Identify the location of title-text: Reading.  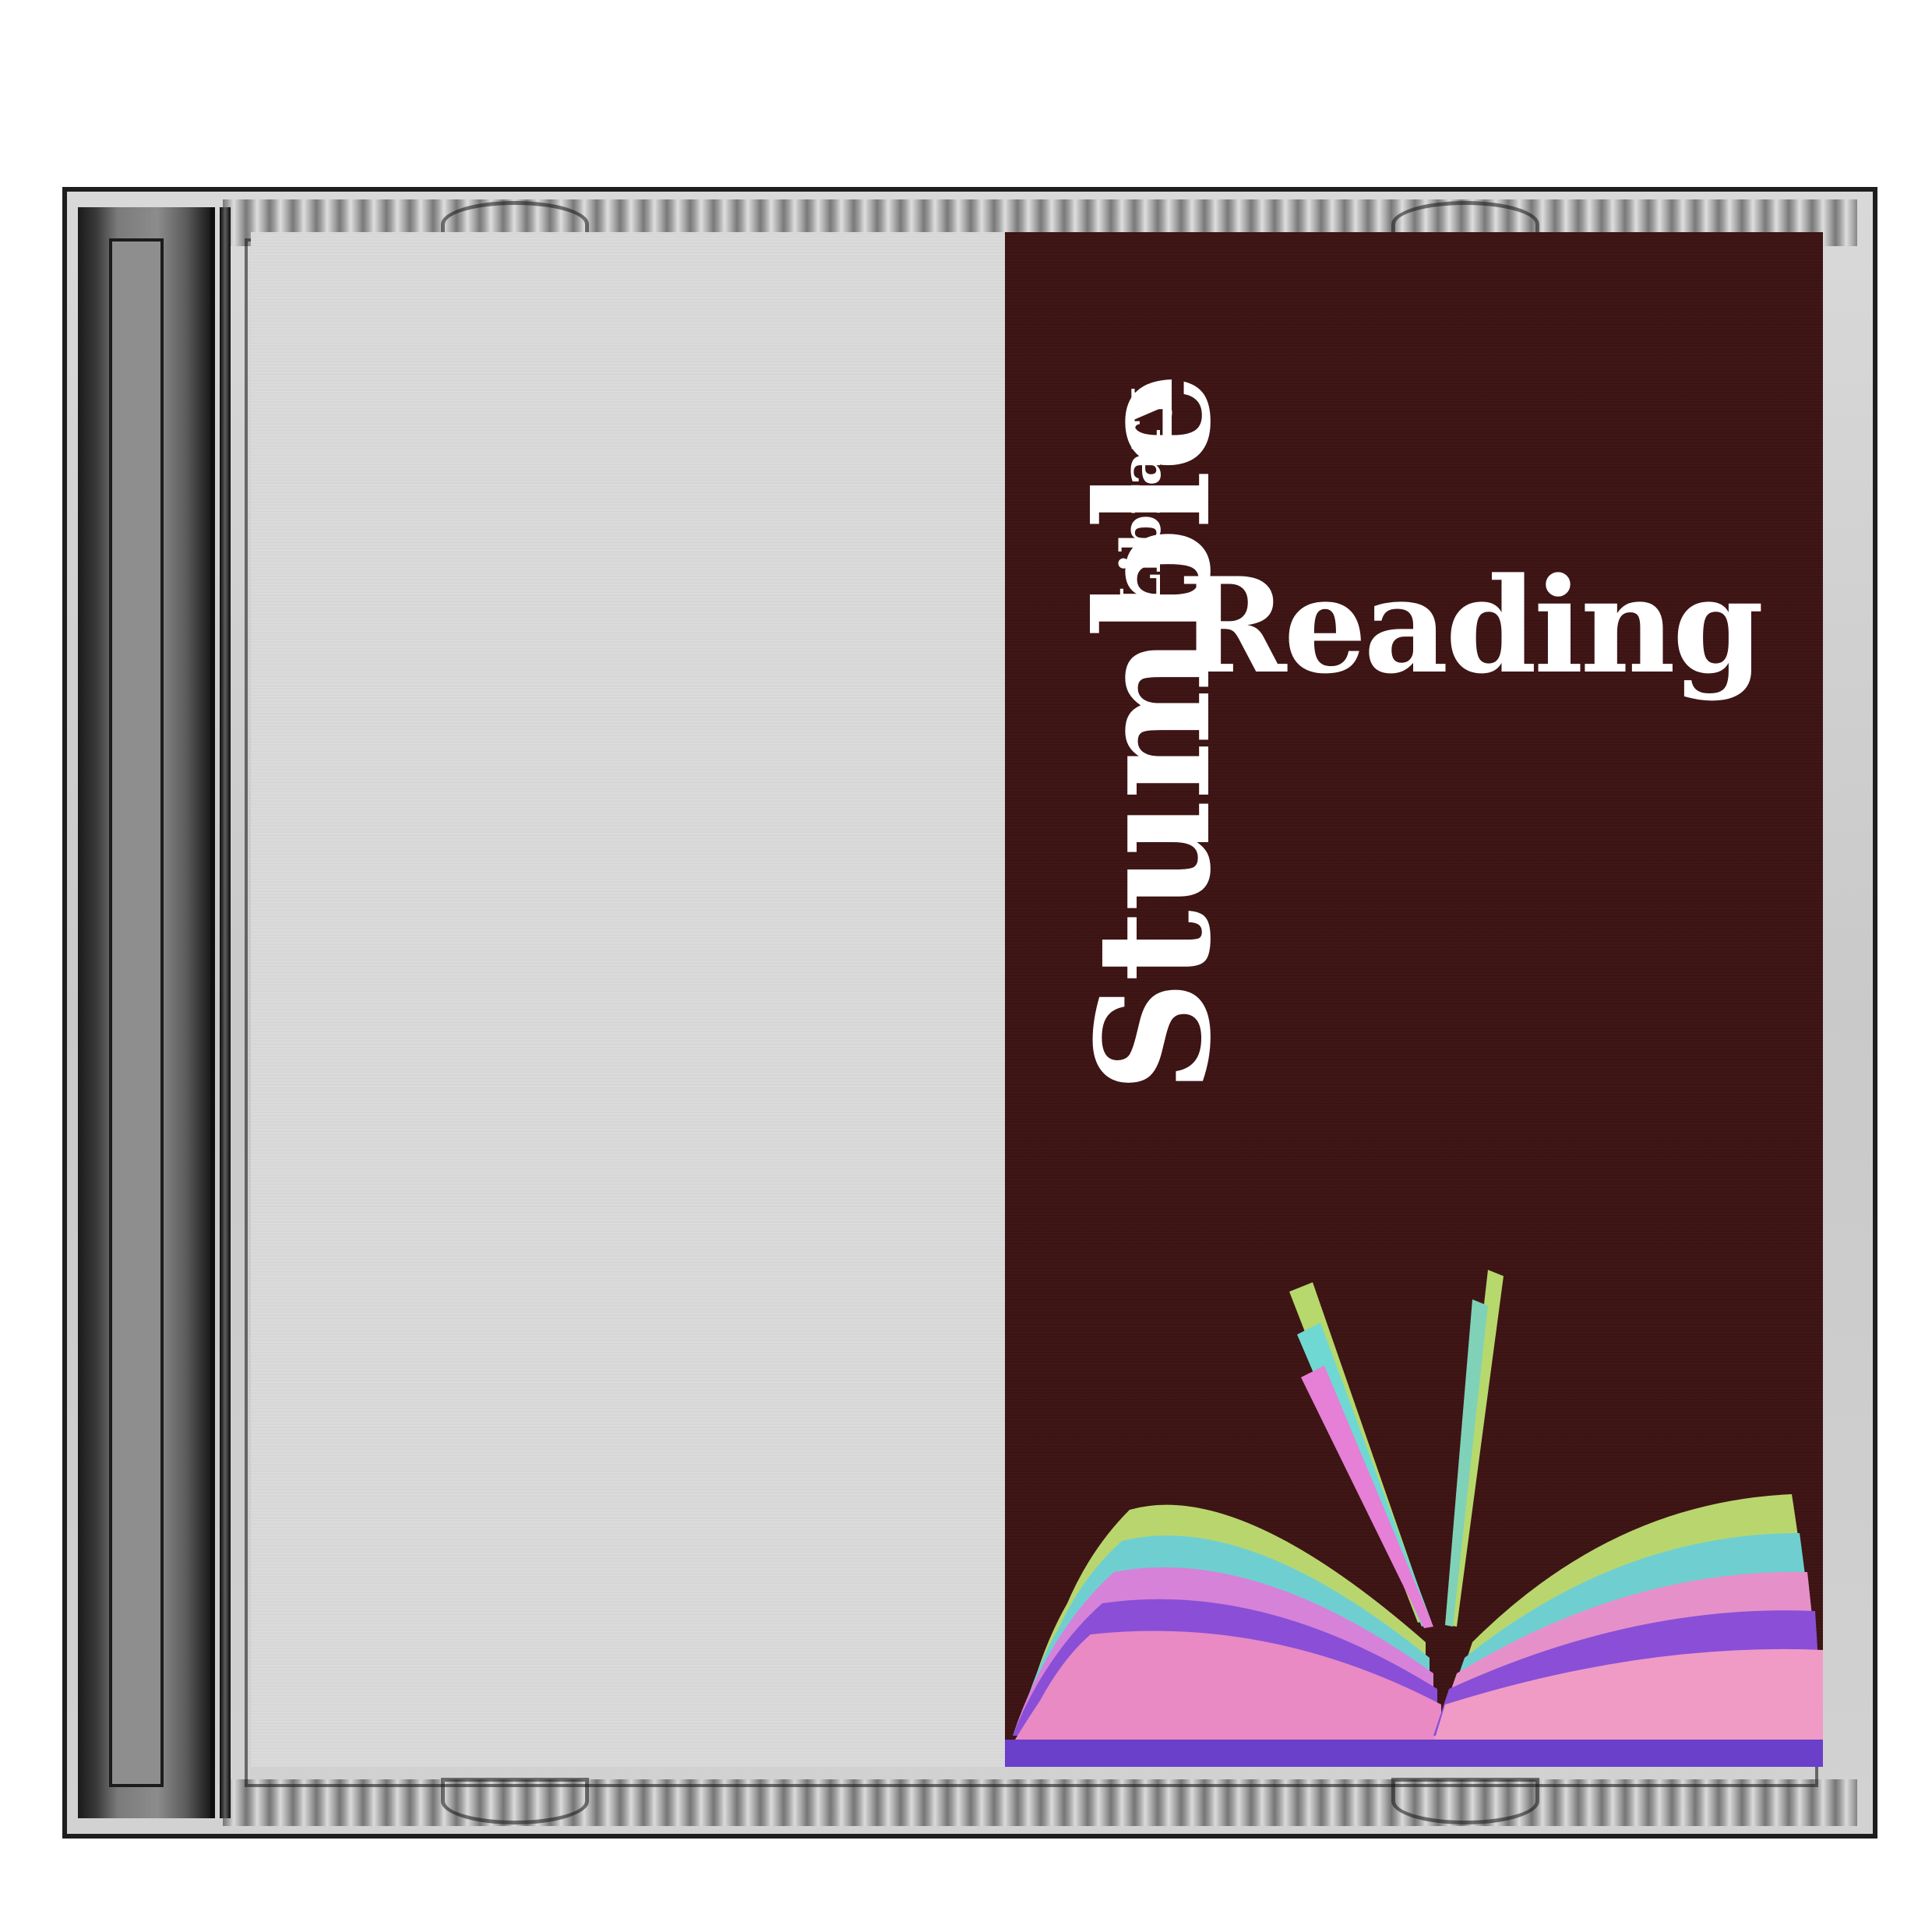
(1471, 626).